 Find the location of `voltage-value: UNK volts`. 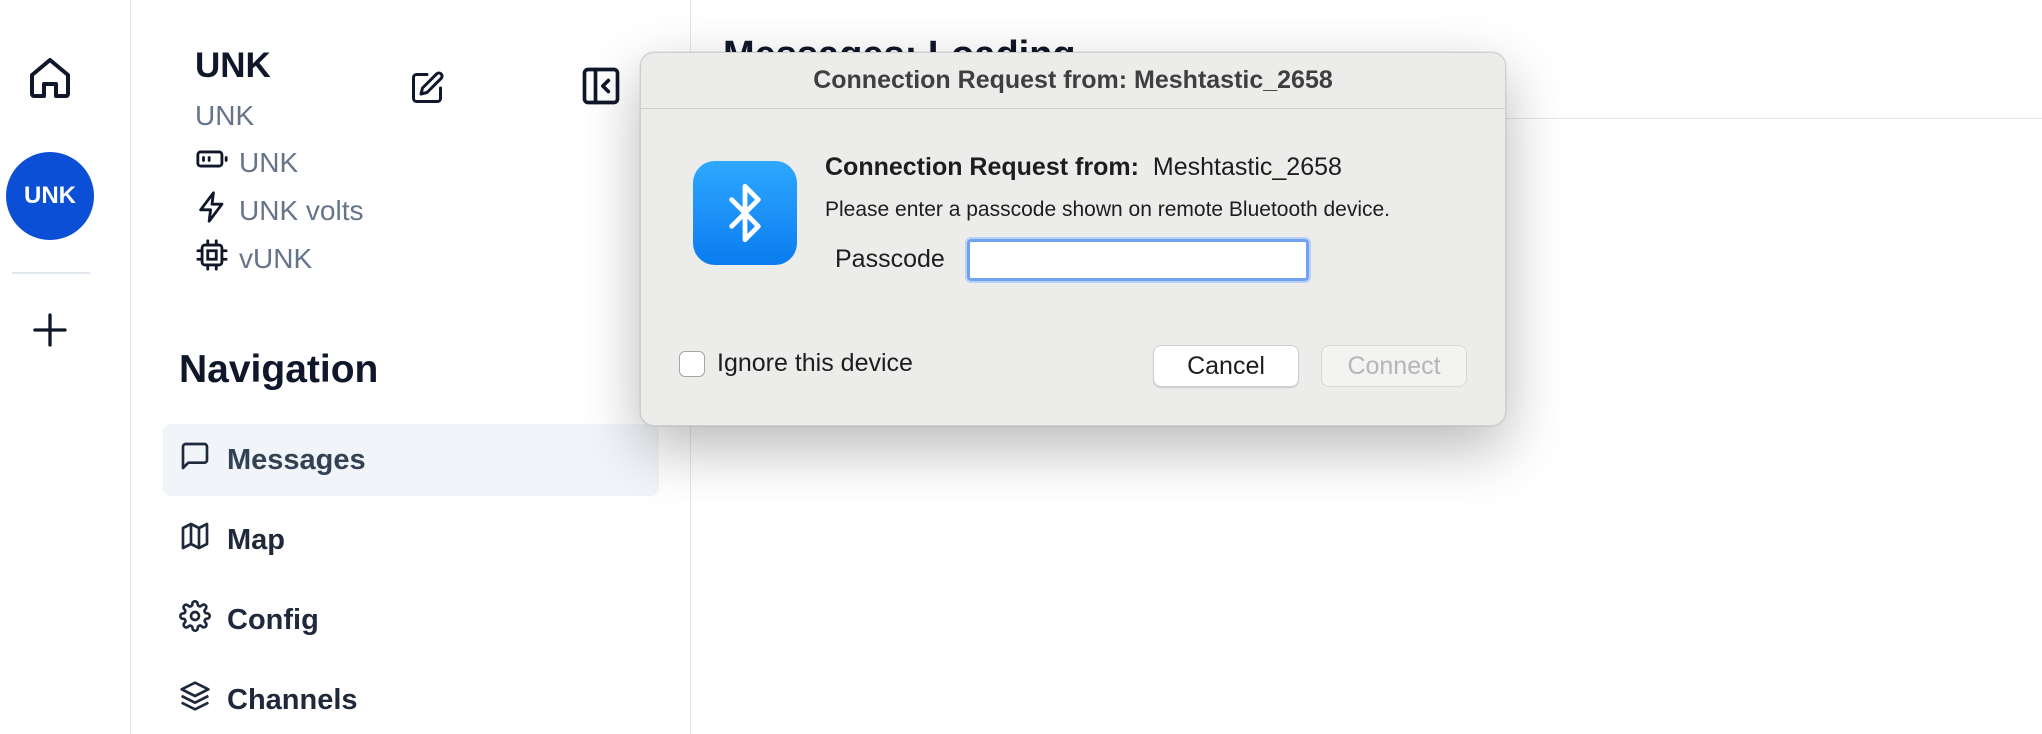

voltage-value: UNK volts is located at coordinates (301, 210).